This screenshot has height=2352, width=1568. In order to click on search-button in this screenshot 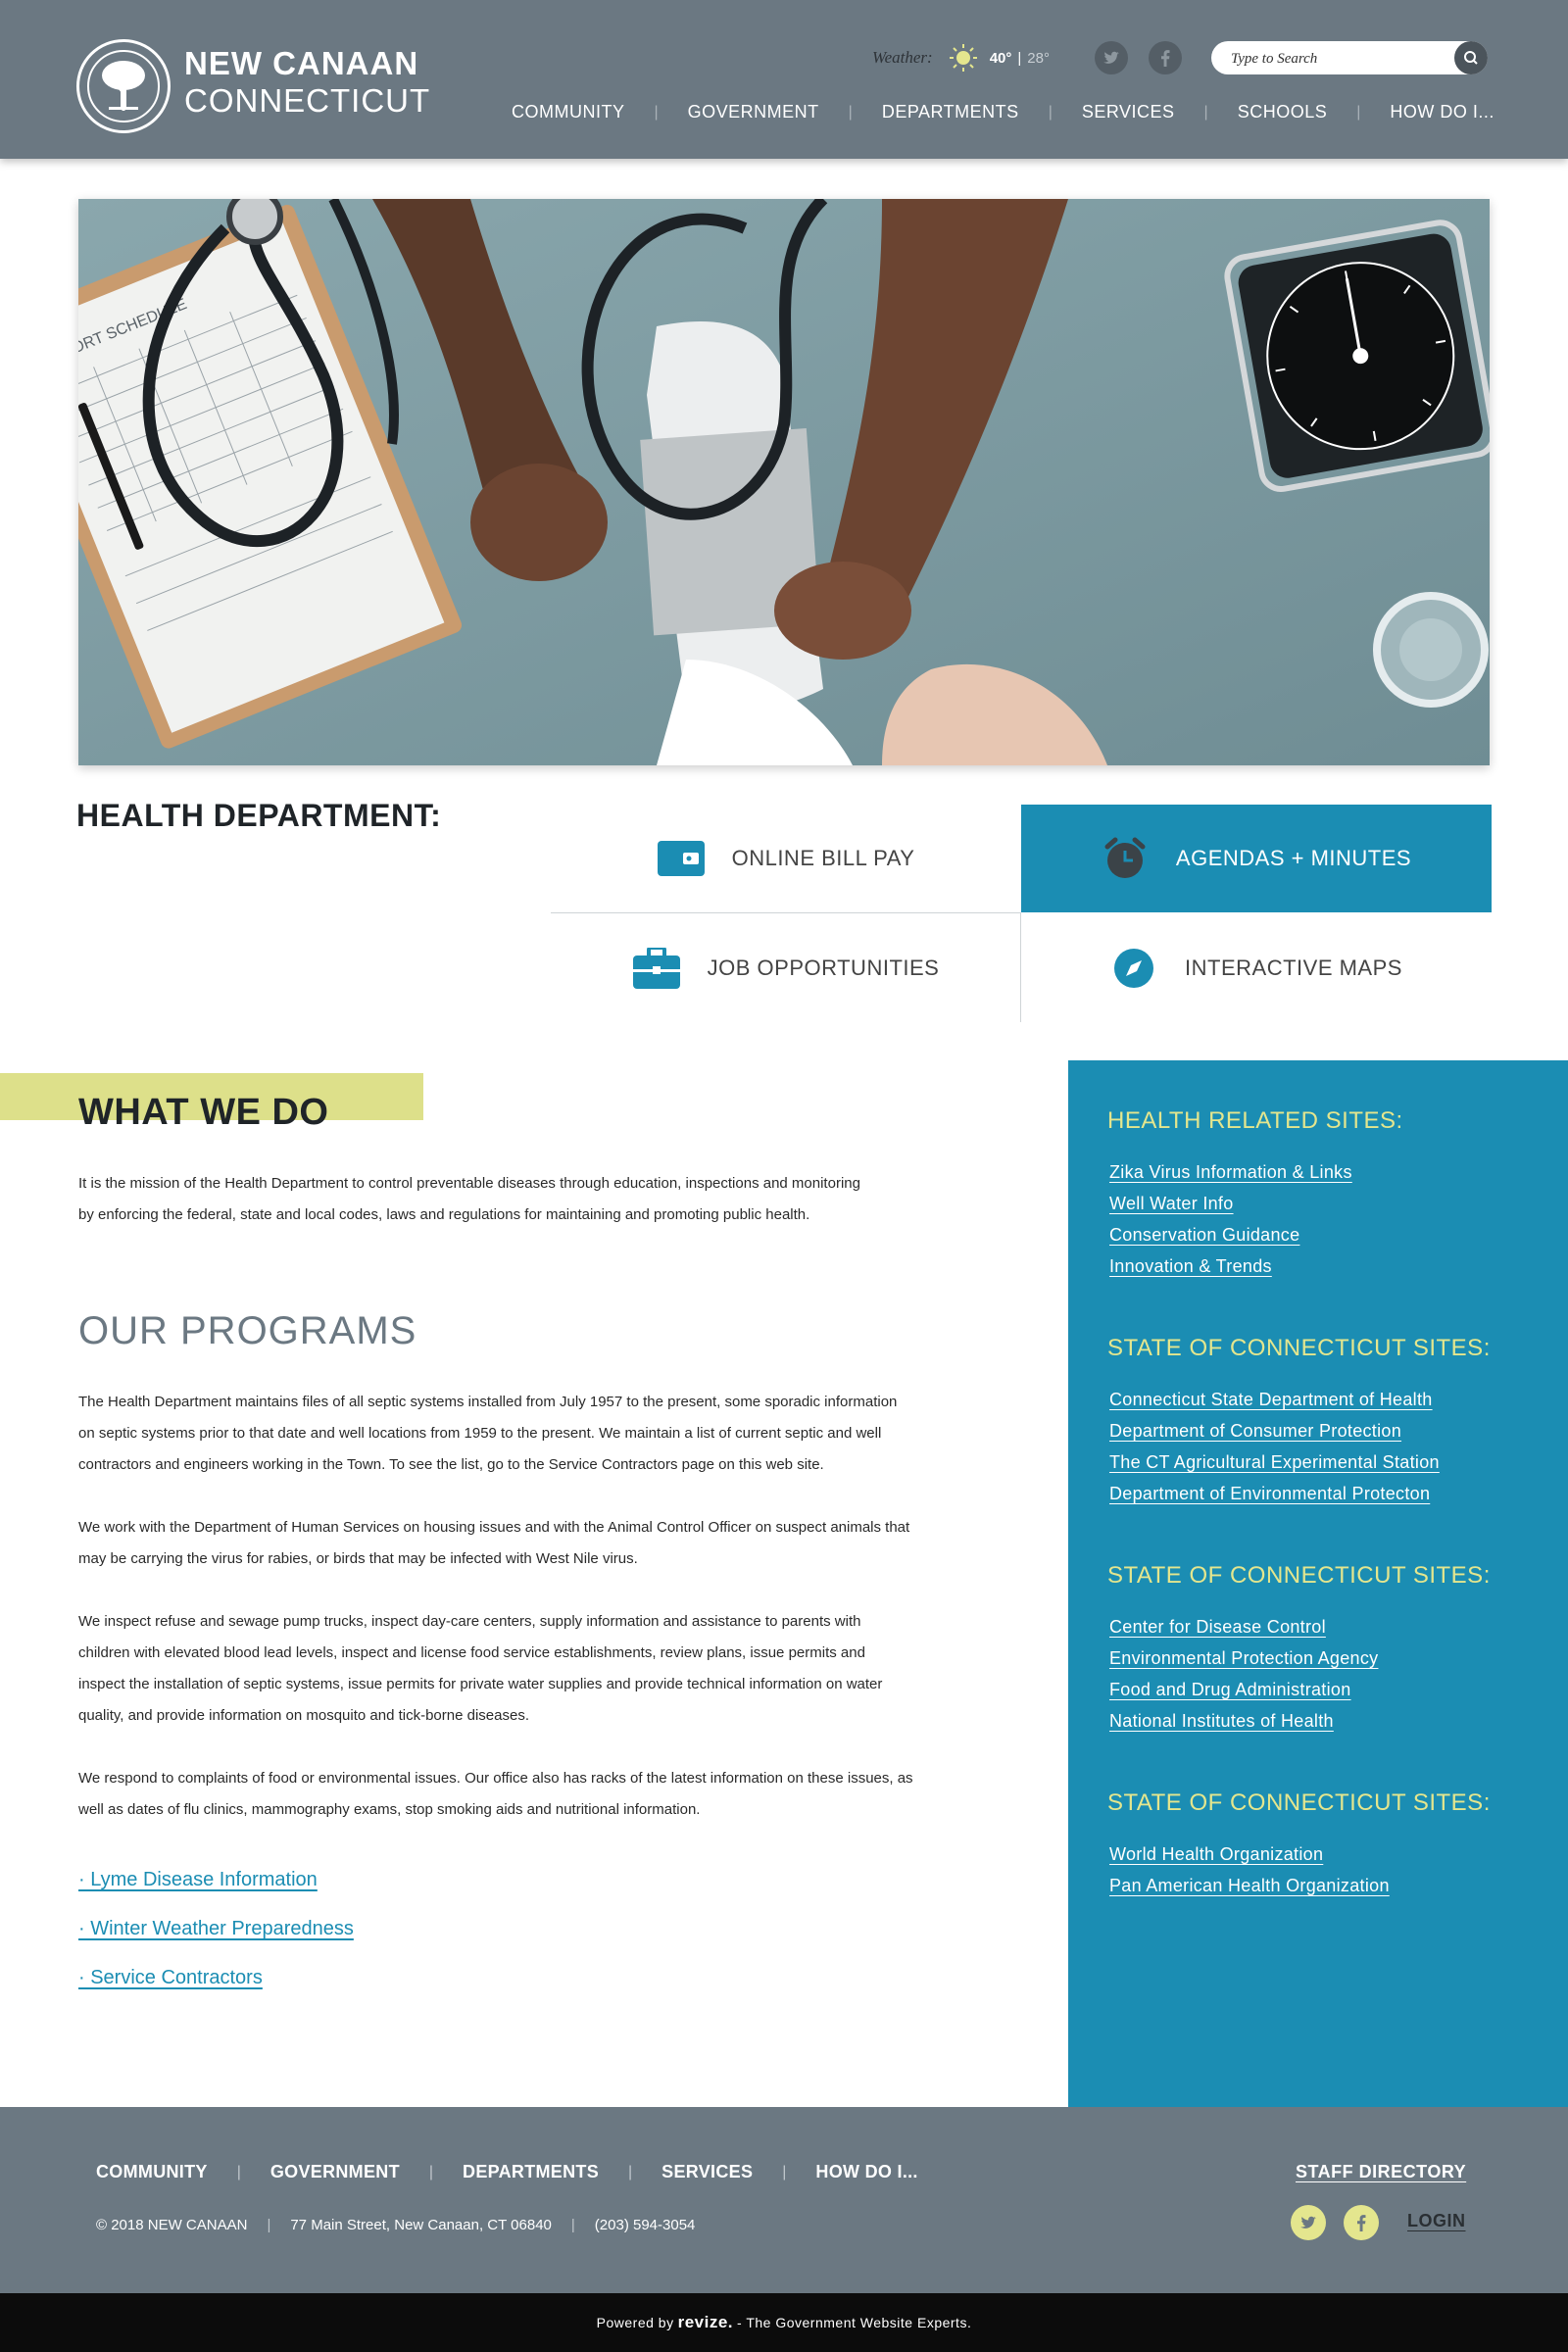, I will do `click(1471, 57)`.